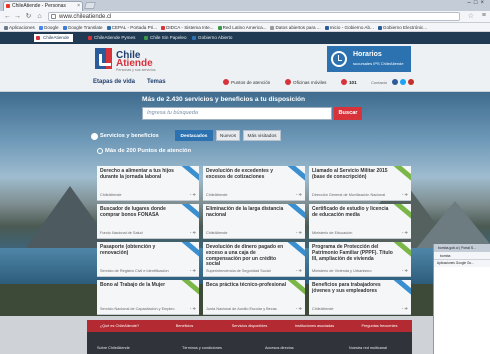  What do you see at coordinates (314, 326) in the screenshot?
I see `footer-red-link: Instituciones asociadas` at bounding box center [314, 326].